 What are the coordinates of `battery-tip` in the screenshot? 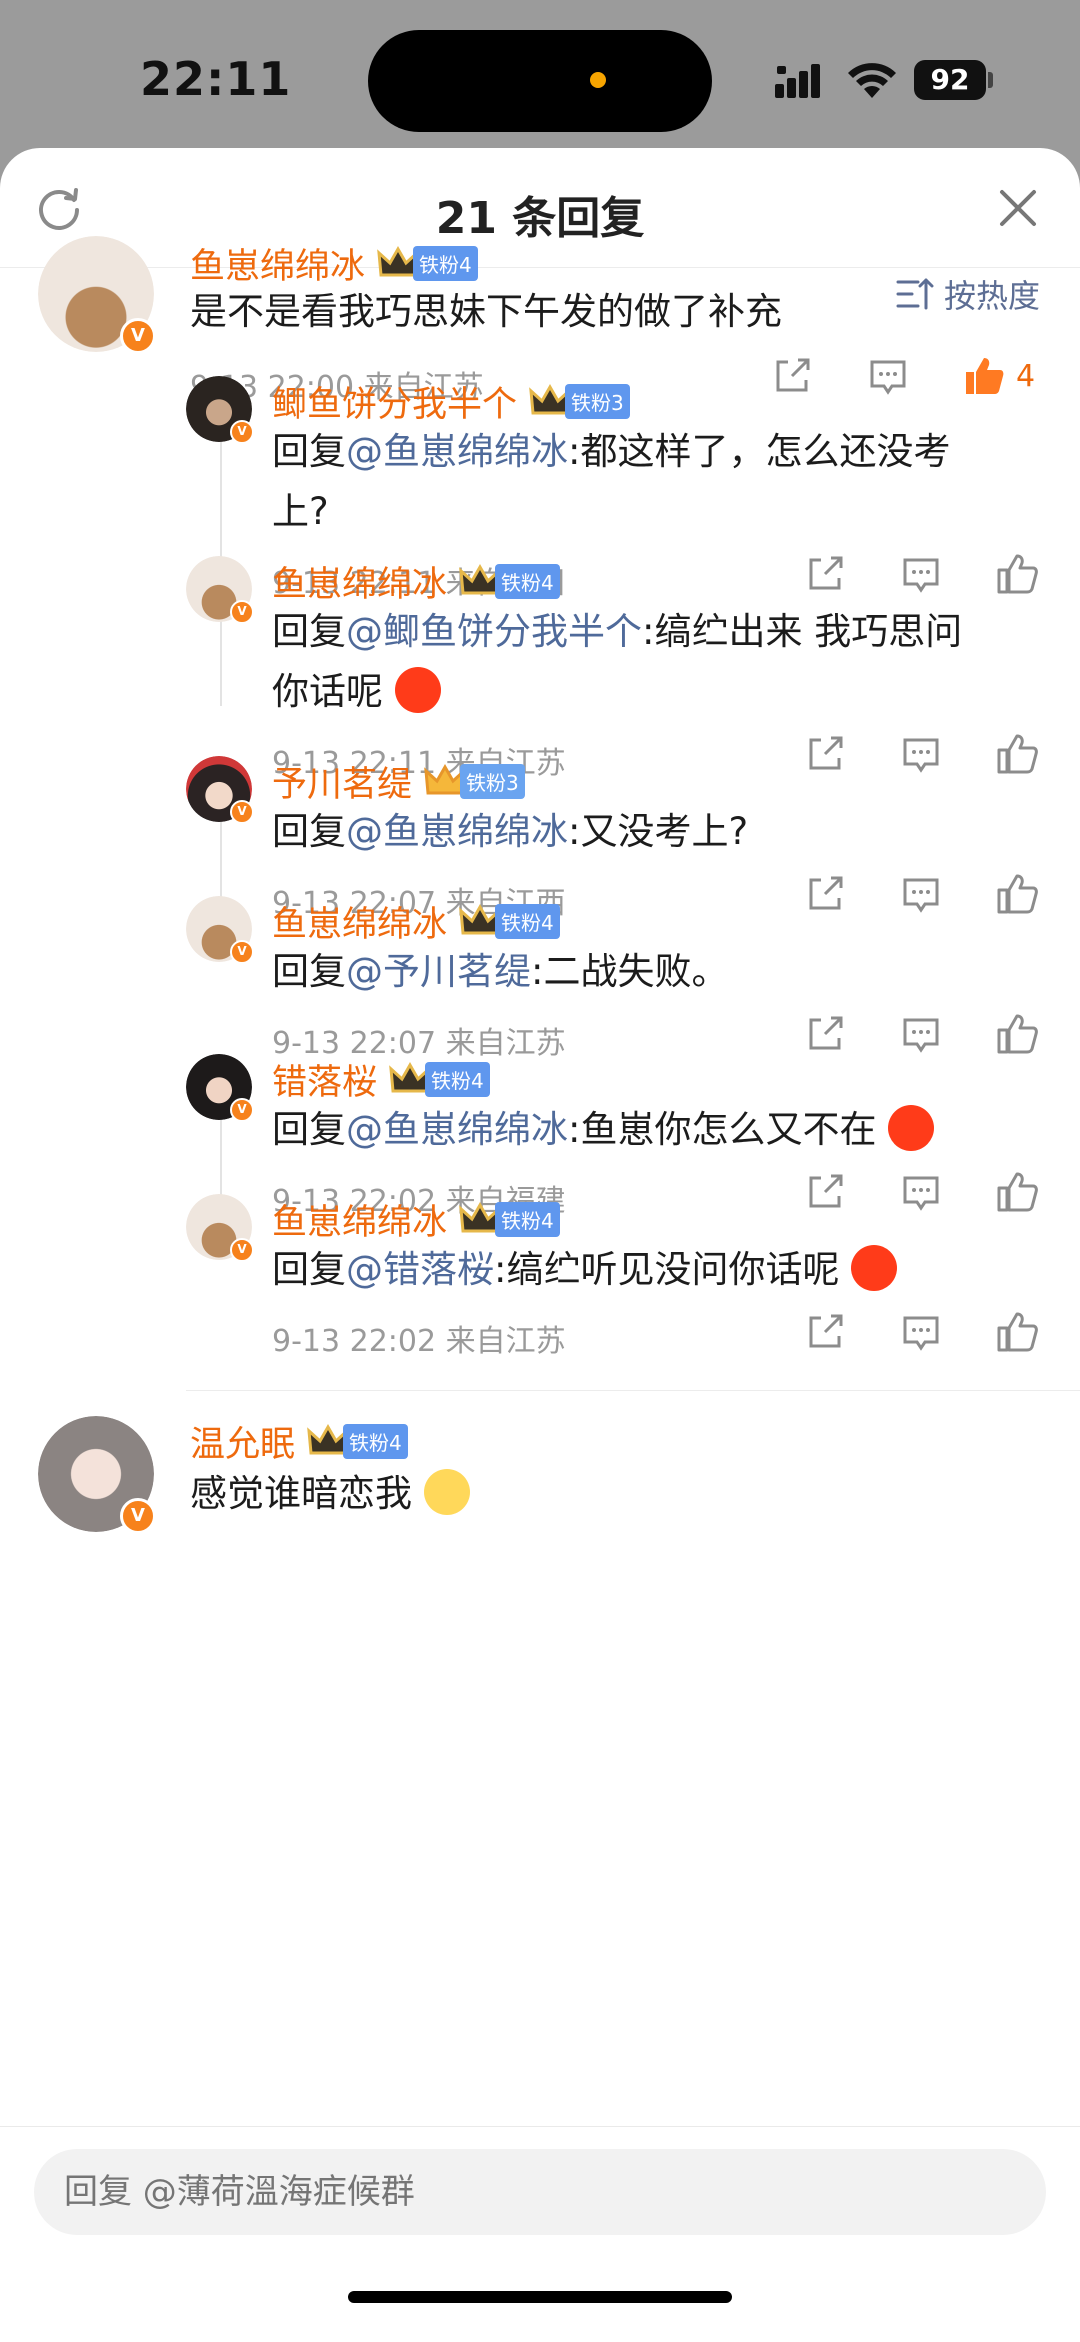 It's located at (990, 80).